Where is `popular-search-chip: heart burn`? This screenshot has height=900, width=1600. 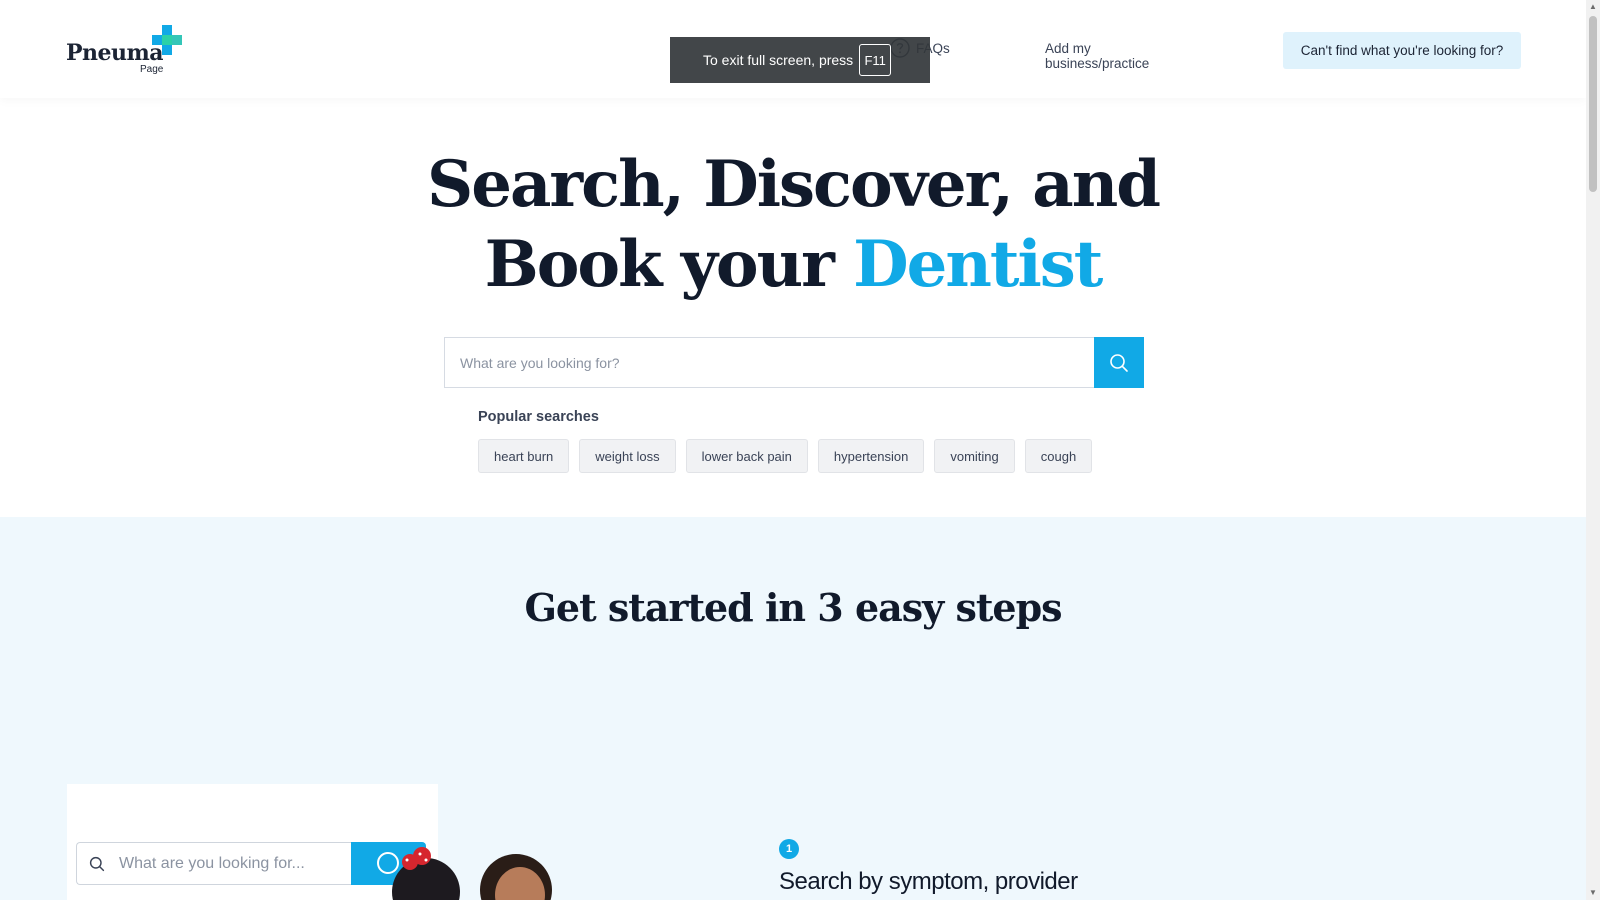
popular-search-chip: heart burn is located at coordinates (524, 456).